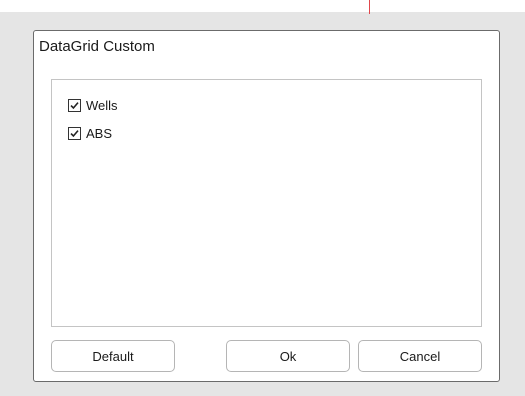 The image size is (525, 396). I want to click on abs-checkbox-label: ABS, so click(99, 133).